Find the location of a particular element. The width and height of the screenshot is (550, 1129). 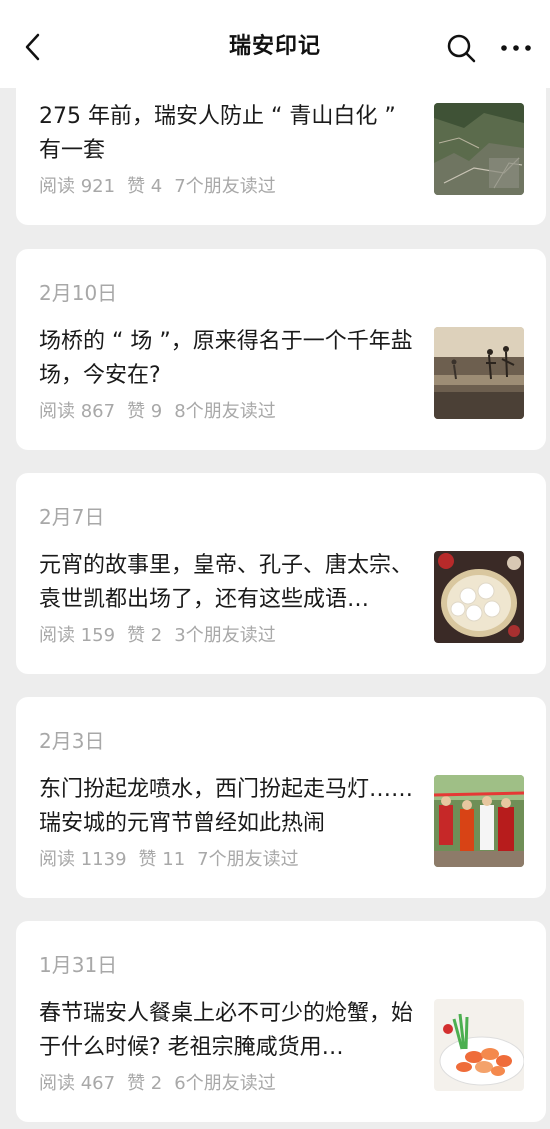

crab-dish-thumbnail is located at coordinates (479, 1045).